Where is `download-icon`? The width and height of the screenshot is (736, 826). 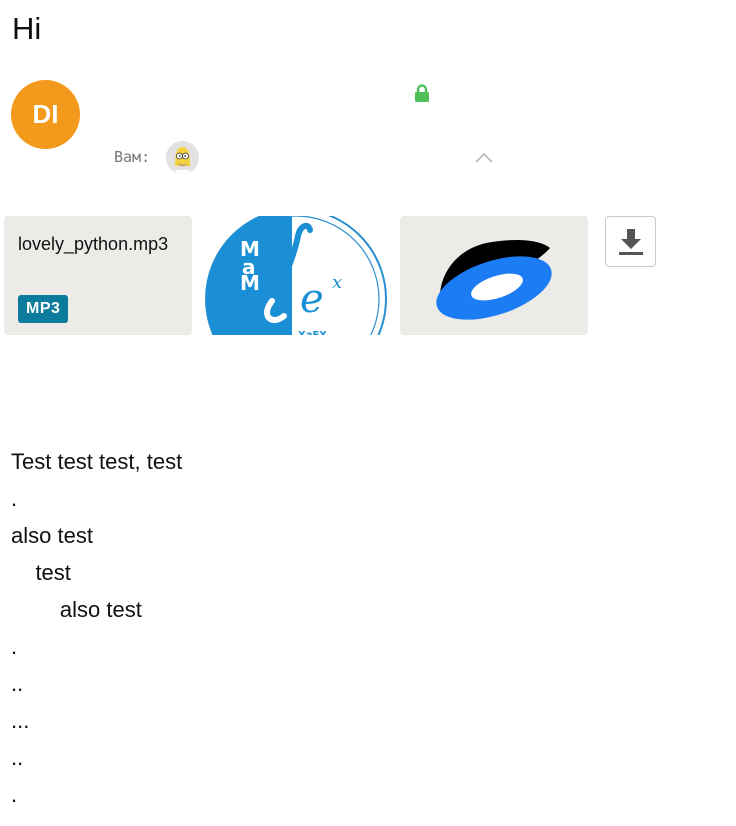 download-icon is located at coordinates (630, 241).